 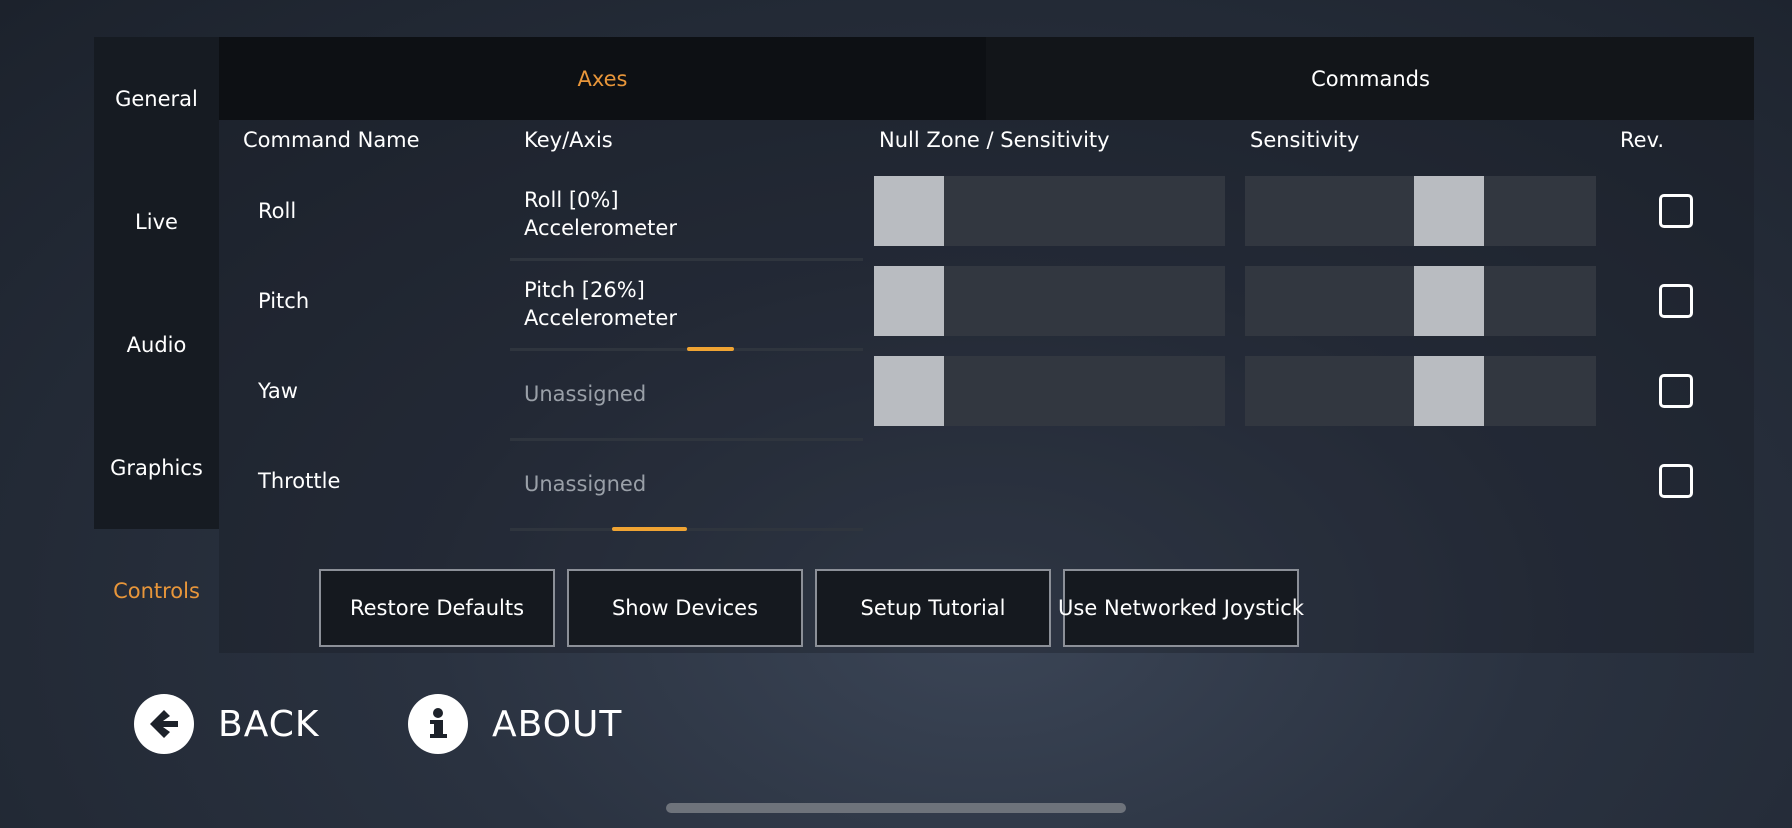 I want to click on use-networked-joystick-button: Use Networked Joystick, so click(x=1181, y=608).